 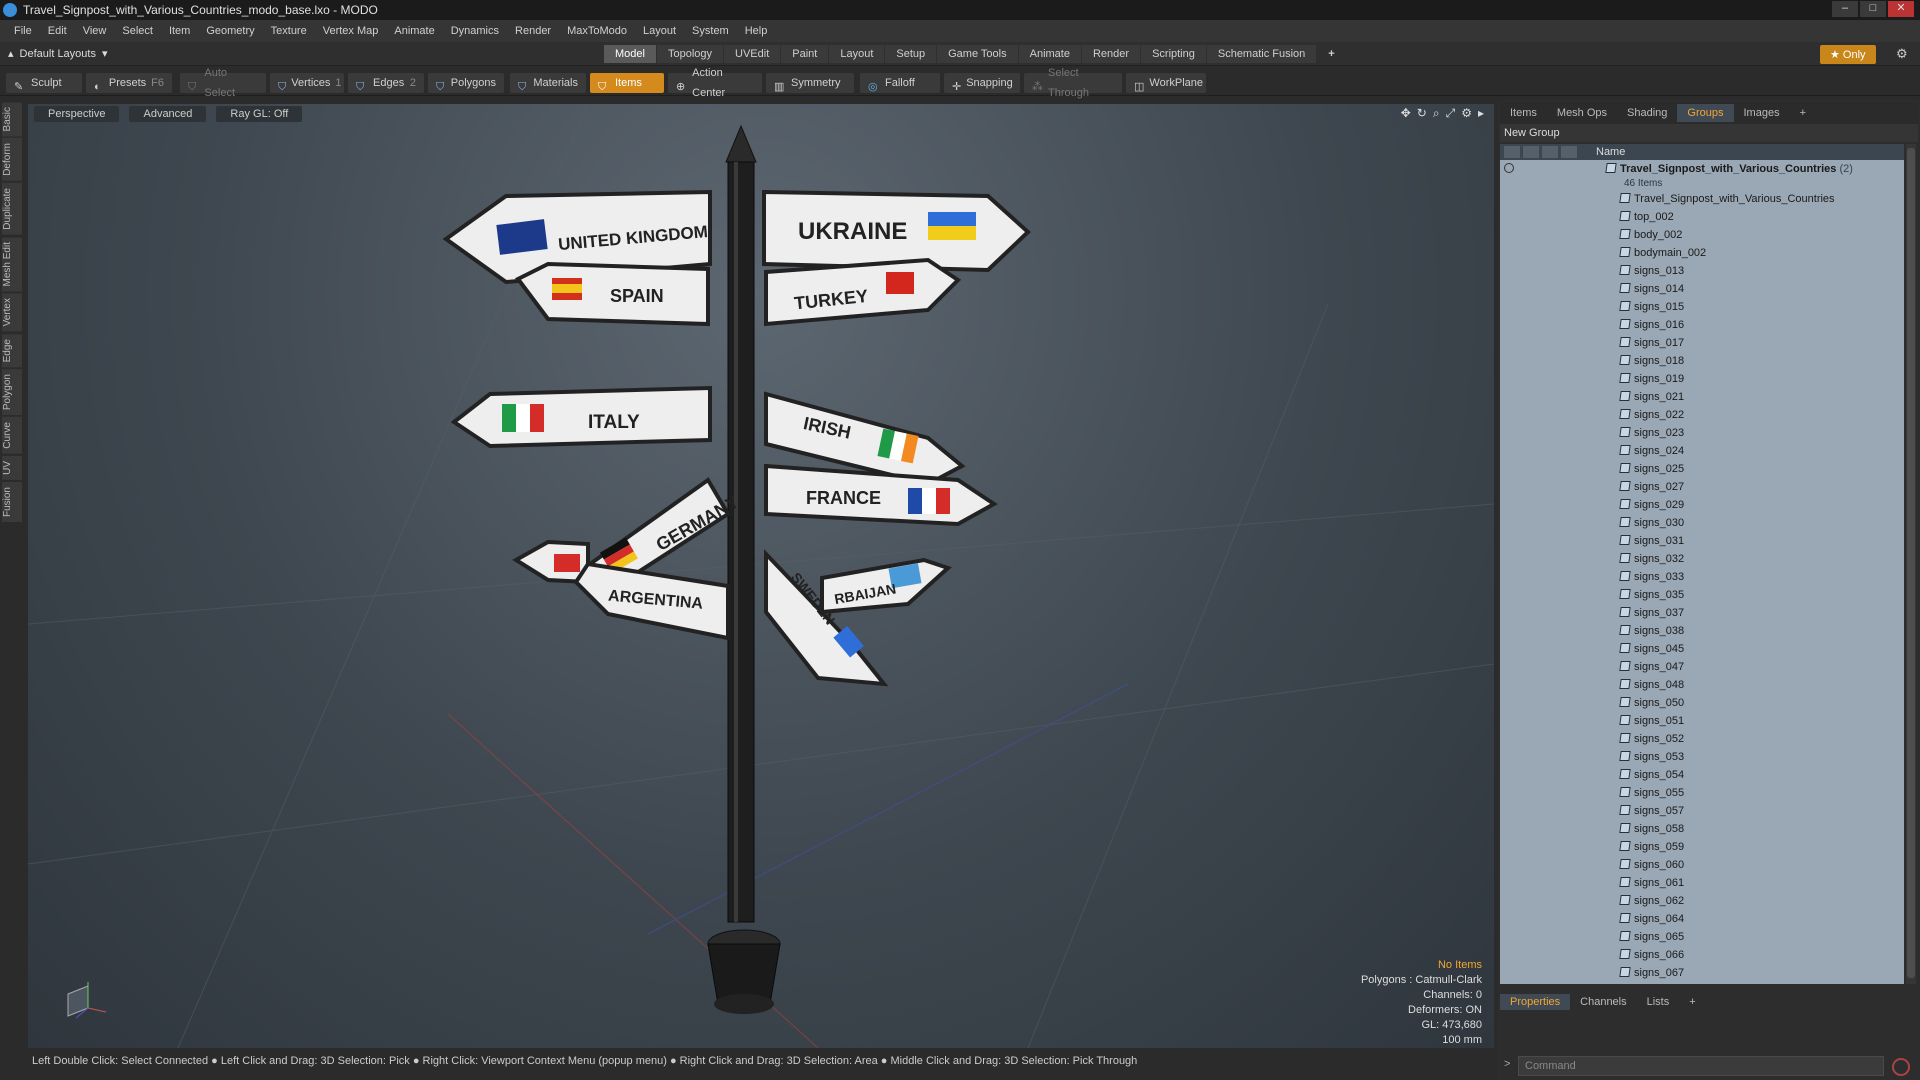 I want to click on tree-item-row: signs_023, so click(x=1702, y=433).